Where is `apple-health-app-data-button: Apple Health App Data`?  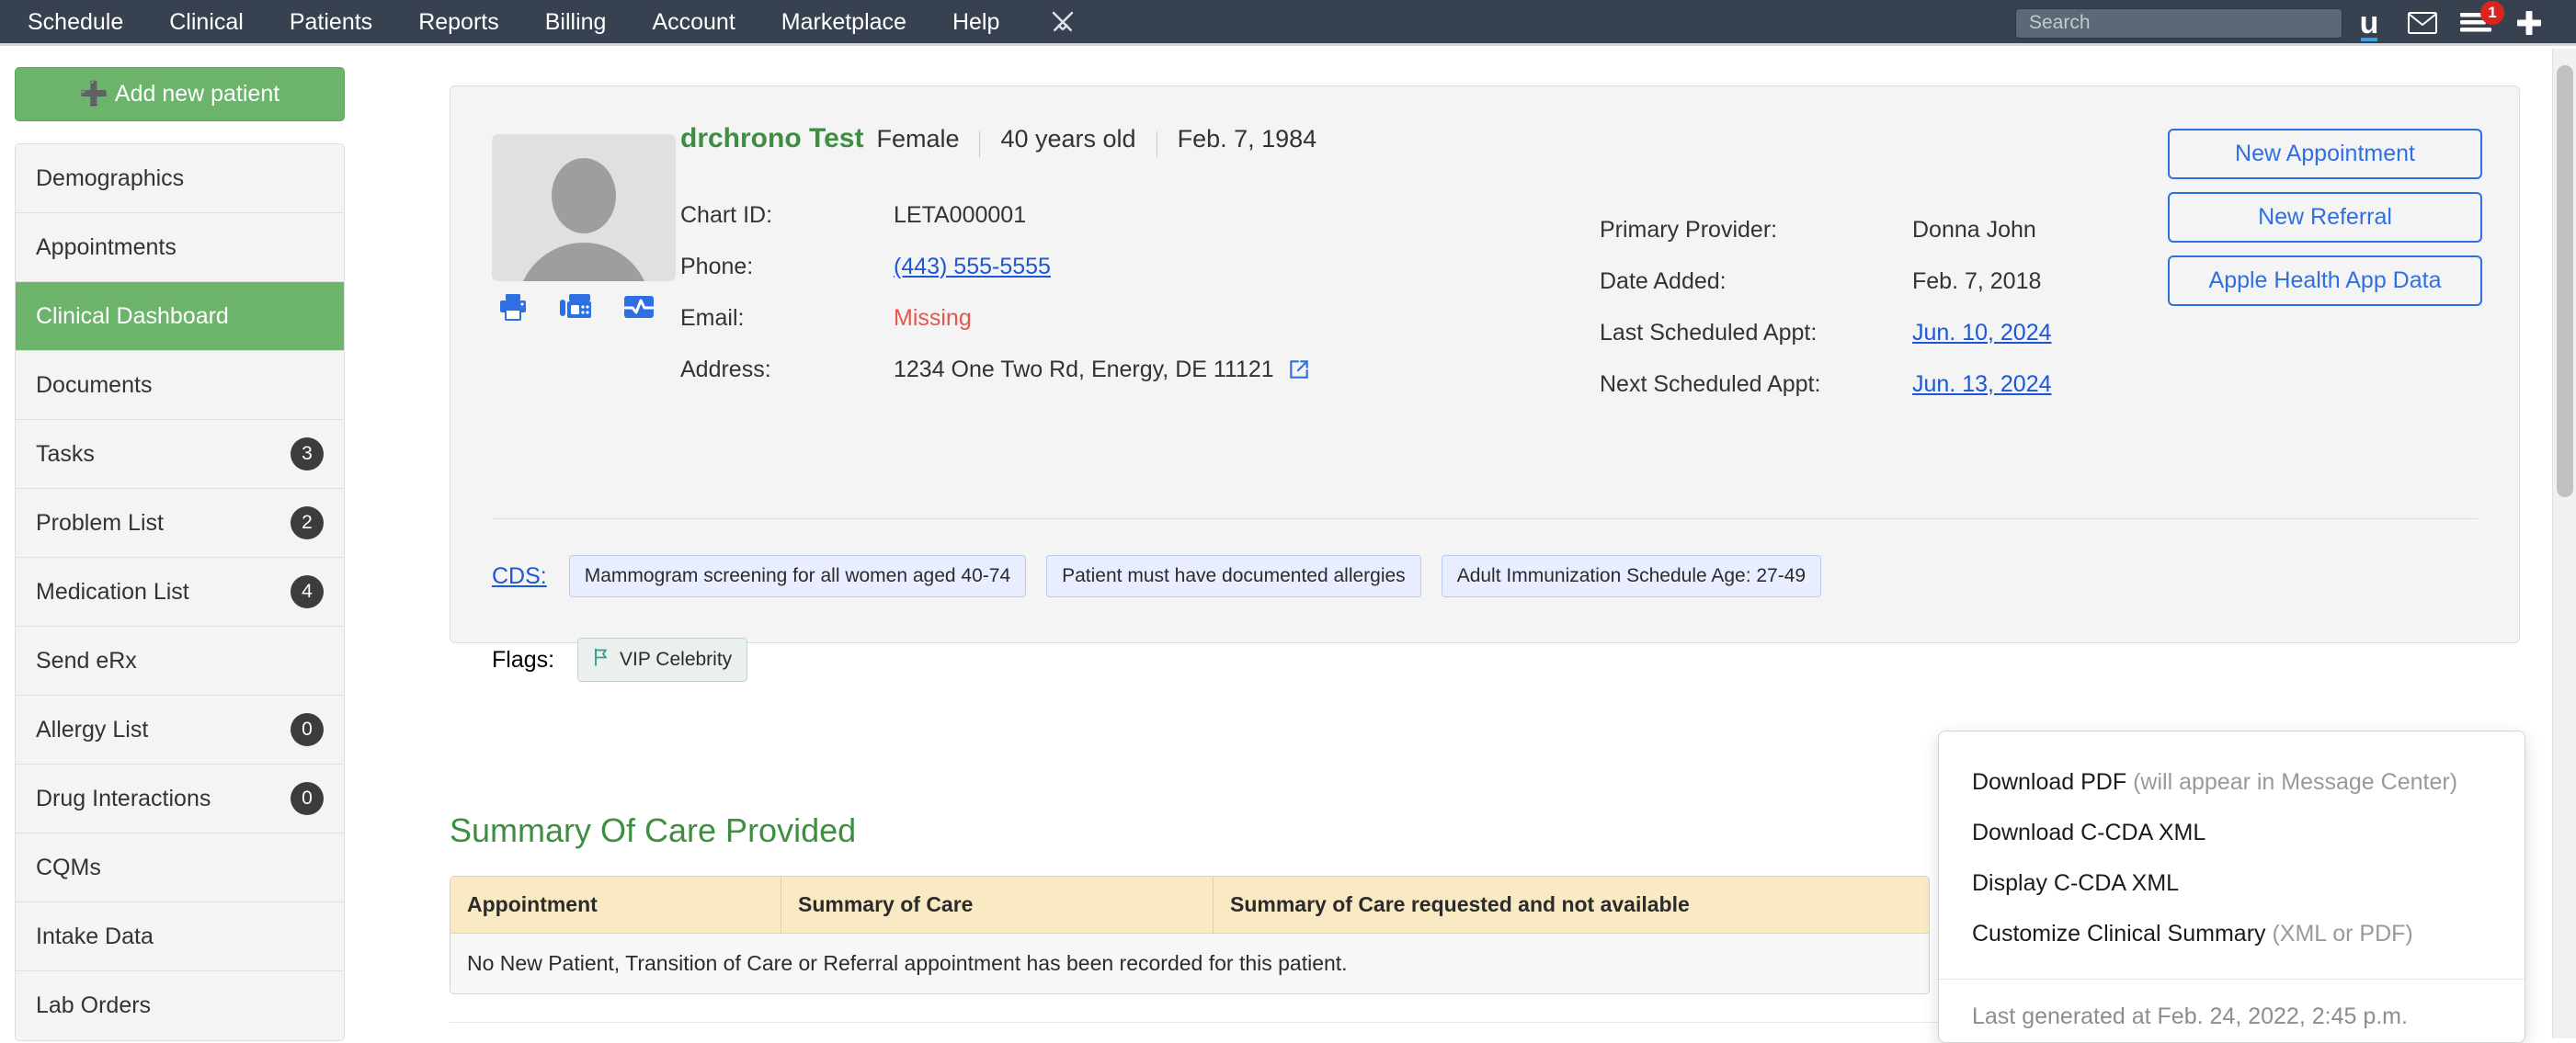
apple-health-app-data-button: Apple Health App Data is located at coordinates (2325, 280).